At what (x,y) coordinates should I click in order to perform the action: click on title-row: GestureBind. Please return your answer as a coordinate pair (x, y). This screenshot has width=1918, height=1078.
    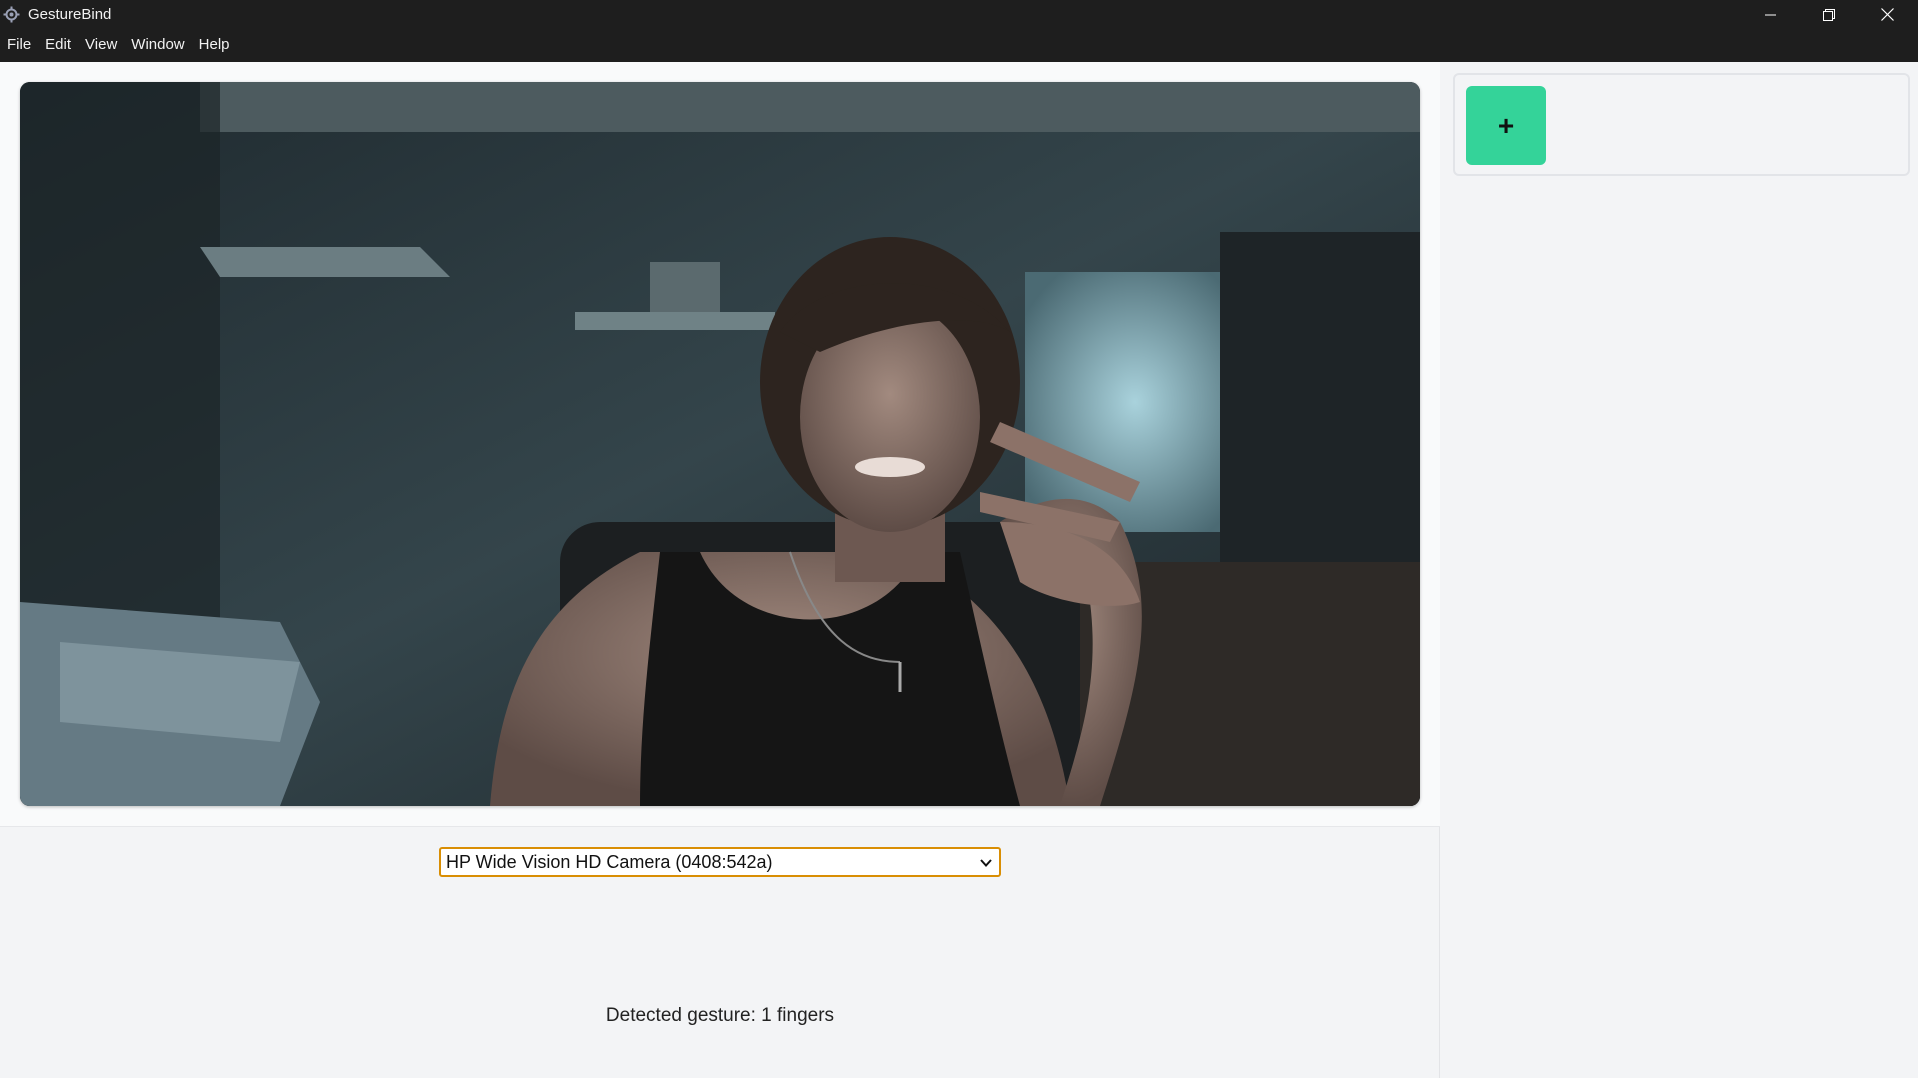
    Looking at the image, I should click on (959, 14).